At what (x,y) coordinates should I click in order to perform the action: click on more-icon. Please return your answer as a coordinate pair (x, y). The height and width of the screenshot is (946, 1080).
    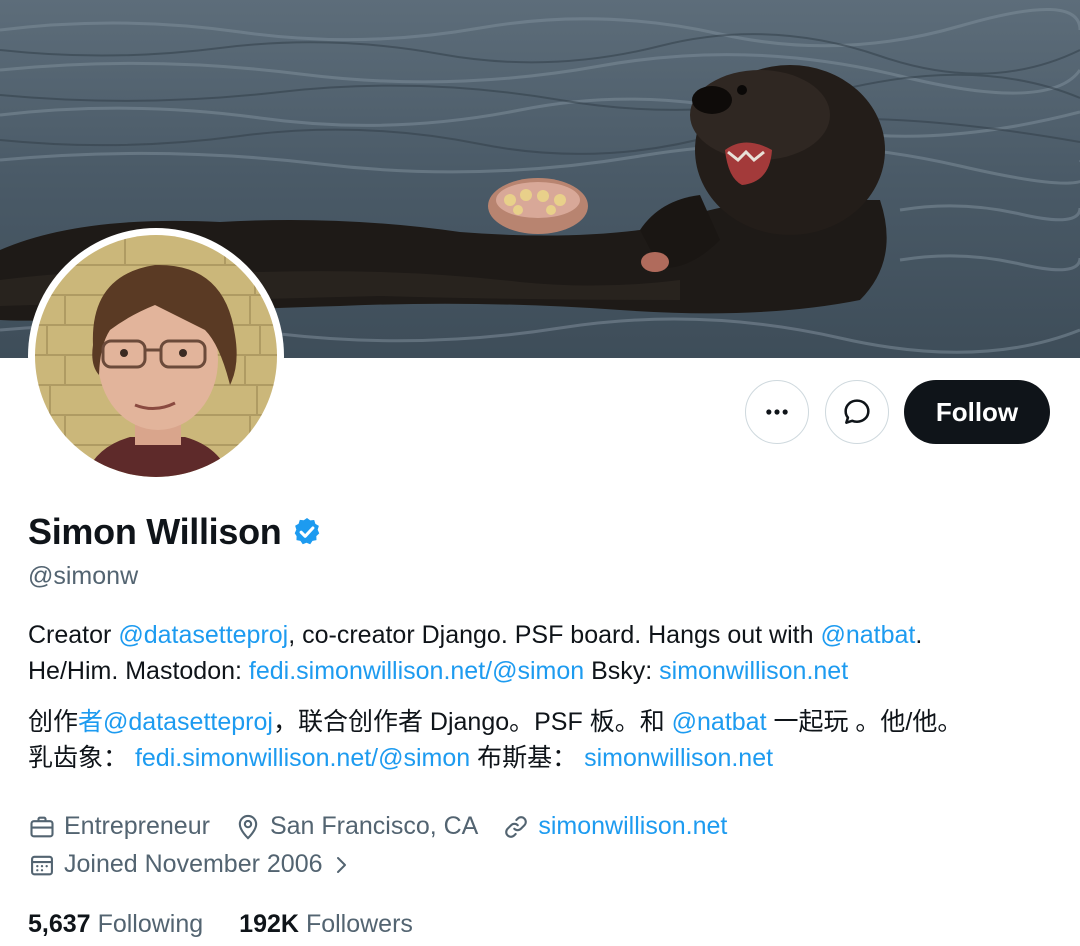
    Looking at the image, I should click on (777, 412).